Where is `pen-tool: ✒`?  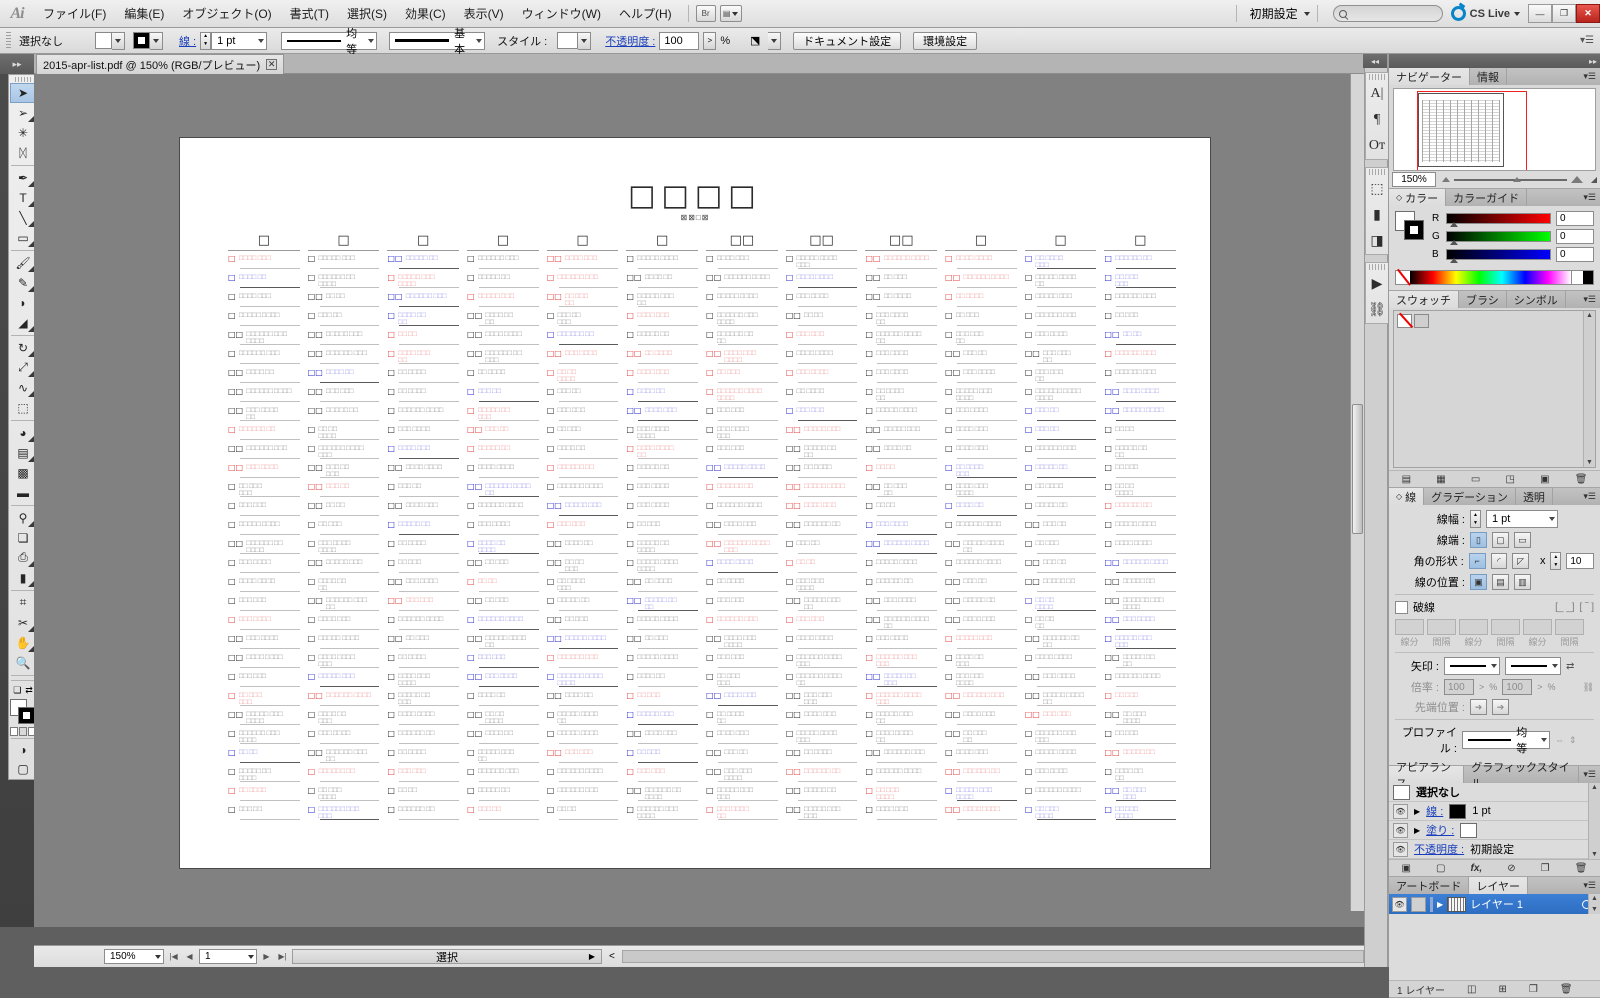 pen-tool: ✒ is located at coordinates (23, 178).